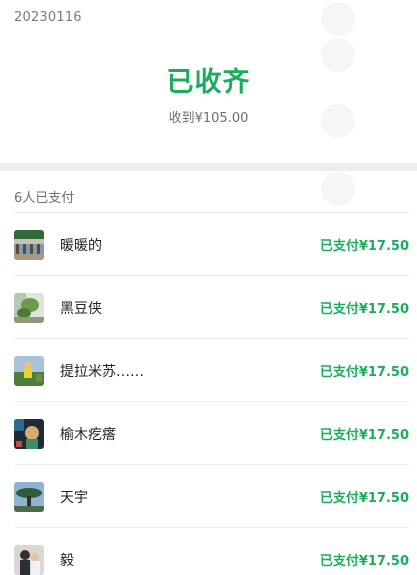 The width and height of the screenshot is (417, 575). I want to click on paid-count-label: 6人已支付, so click(44, 198).